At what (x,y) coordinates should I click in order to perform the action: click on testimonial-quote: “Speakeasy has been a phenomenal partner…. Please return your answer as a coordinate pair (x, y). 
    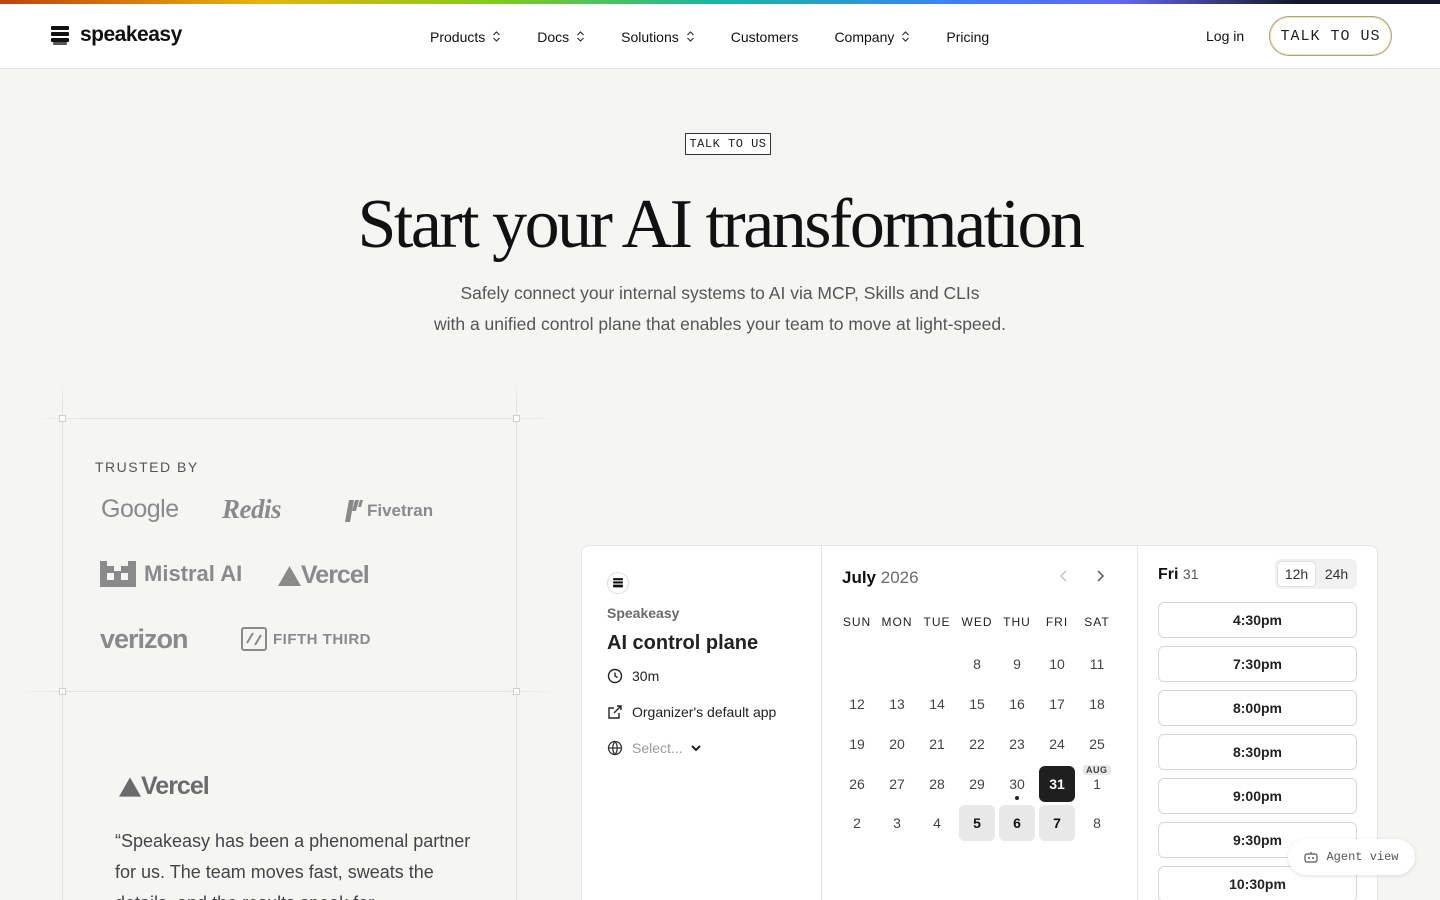
    Looking at the image, I should click on (293, 865).